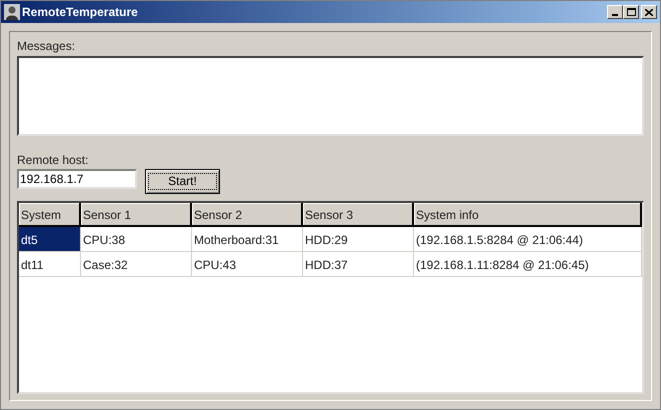 This screenshot has height=410, width=661. I want to click on maximize-button, so click(631, 12).